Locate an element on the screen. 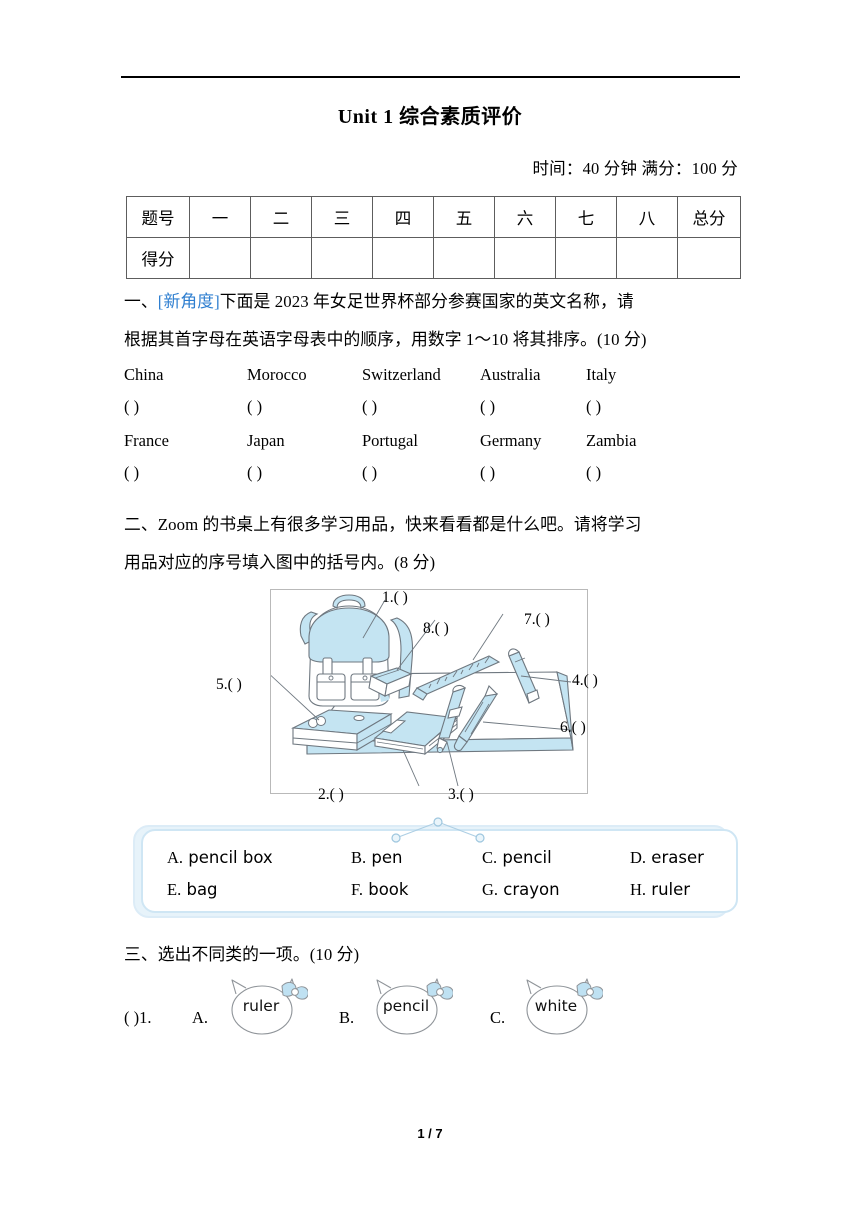  word-bank-option-e: E. bag is located at coordinates (192, 890).